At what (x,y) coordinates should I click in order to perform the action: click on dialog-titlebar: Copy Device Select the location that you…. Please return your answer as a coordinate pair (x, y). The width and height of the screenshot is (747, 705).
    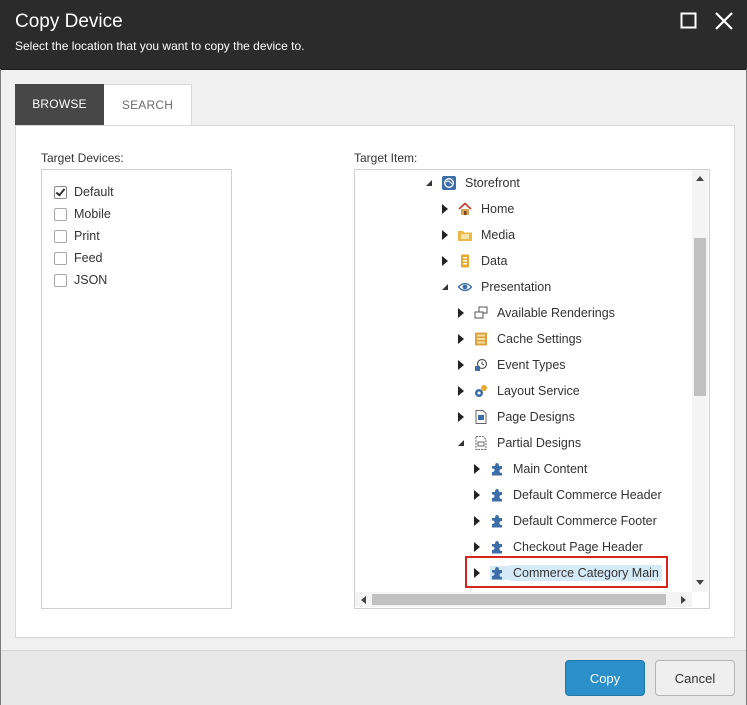
    Looking at the image, I should click on (373, 35).